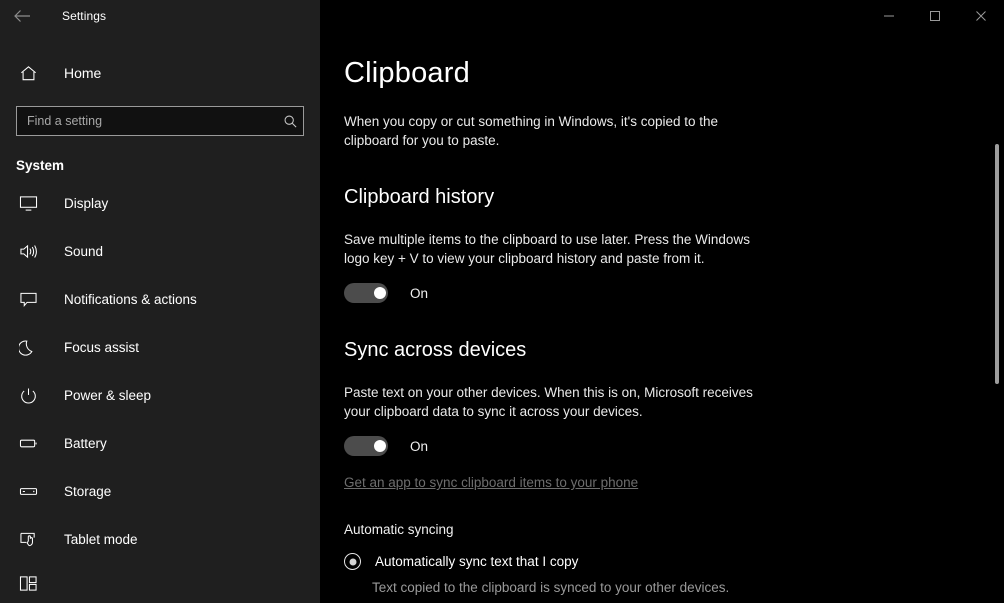  What do you see at coordinates (419, 293) in the screenshot?
I see `clipboard-history-toggle-state: On` at bounding box center [419, 293].